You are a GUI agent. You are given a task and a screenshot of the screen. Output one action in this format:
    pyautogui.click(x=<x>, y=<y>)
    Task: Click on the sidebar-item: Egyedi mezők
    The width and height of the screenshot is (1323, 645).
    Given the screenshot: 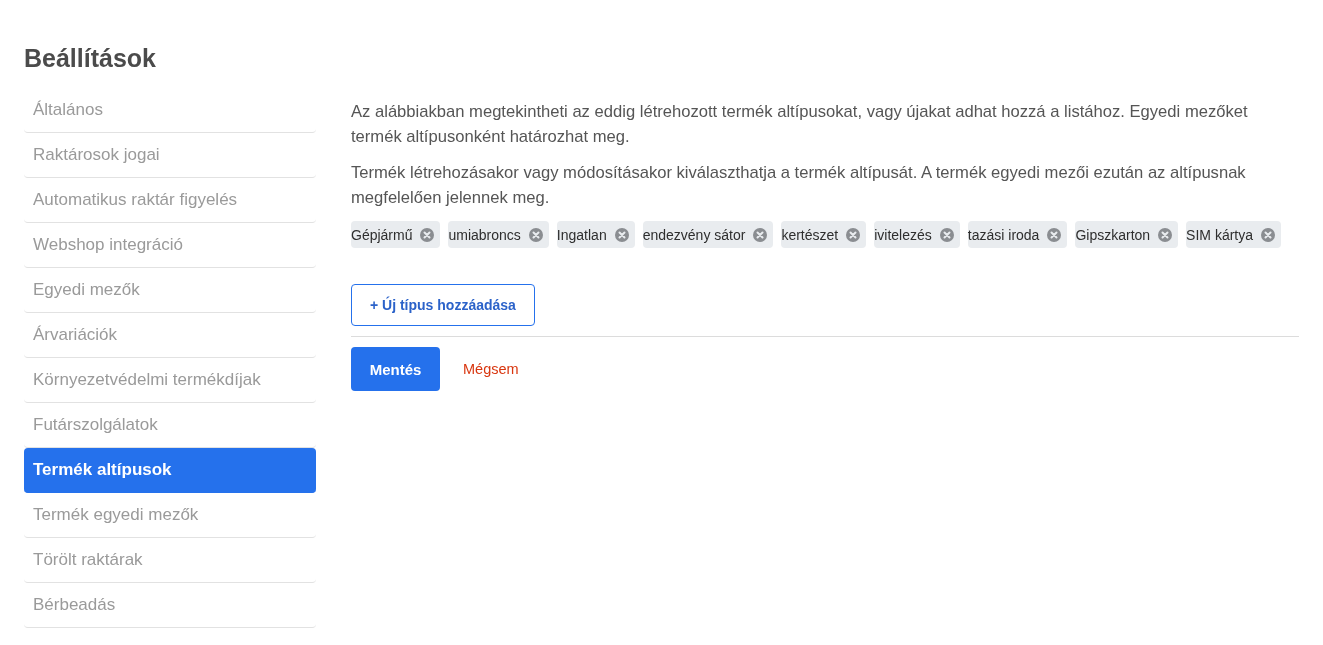 What is the action you would take?
    pyautogui.click(x=170, y=290)
    